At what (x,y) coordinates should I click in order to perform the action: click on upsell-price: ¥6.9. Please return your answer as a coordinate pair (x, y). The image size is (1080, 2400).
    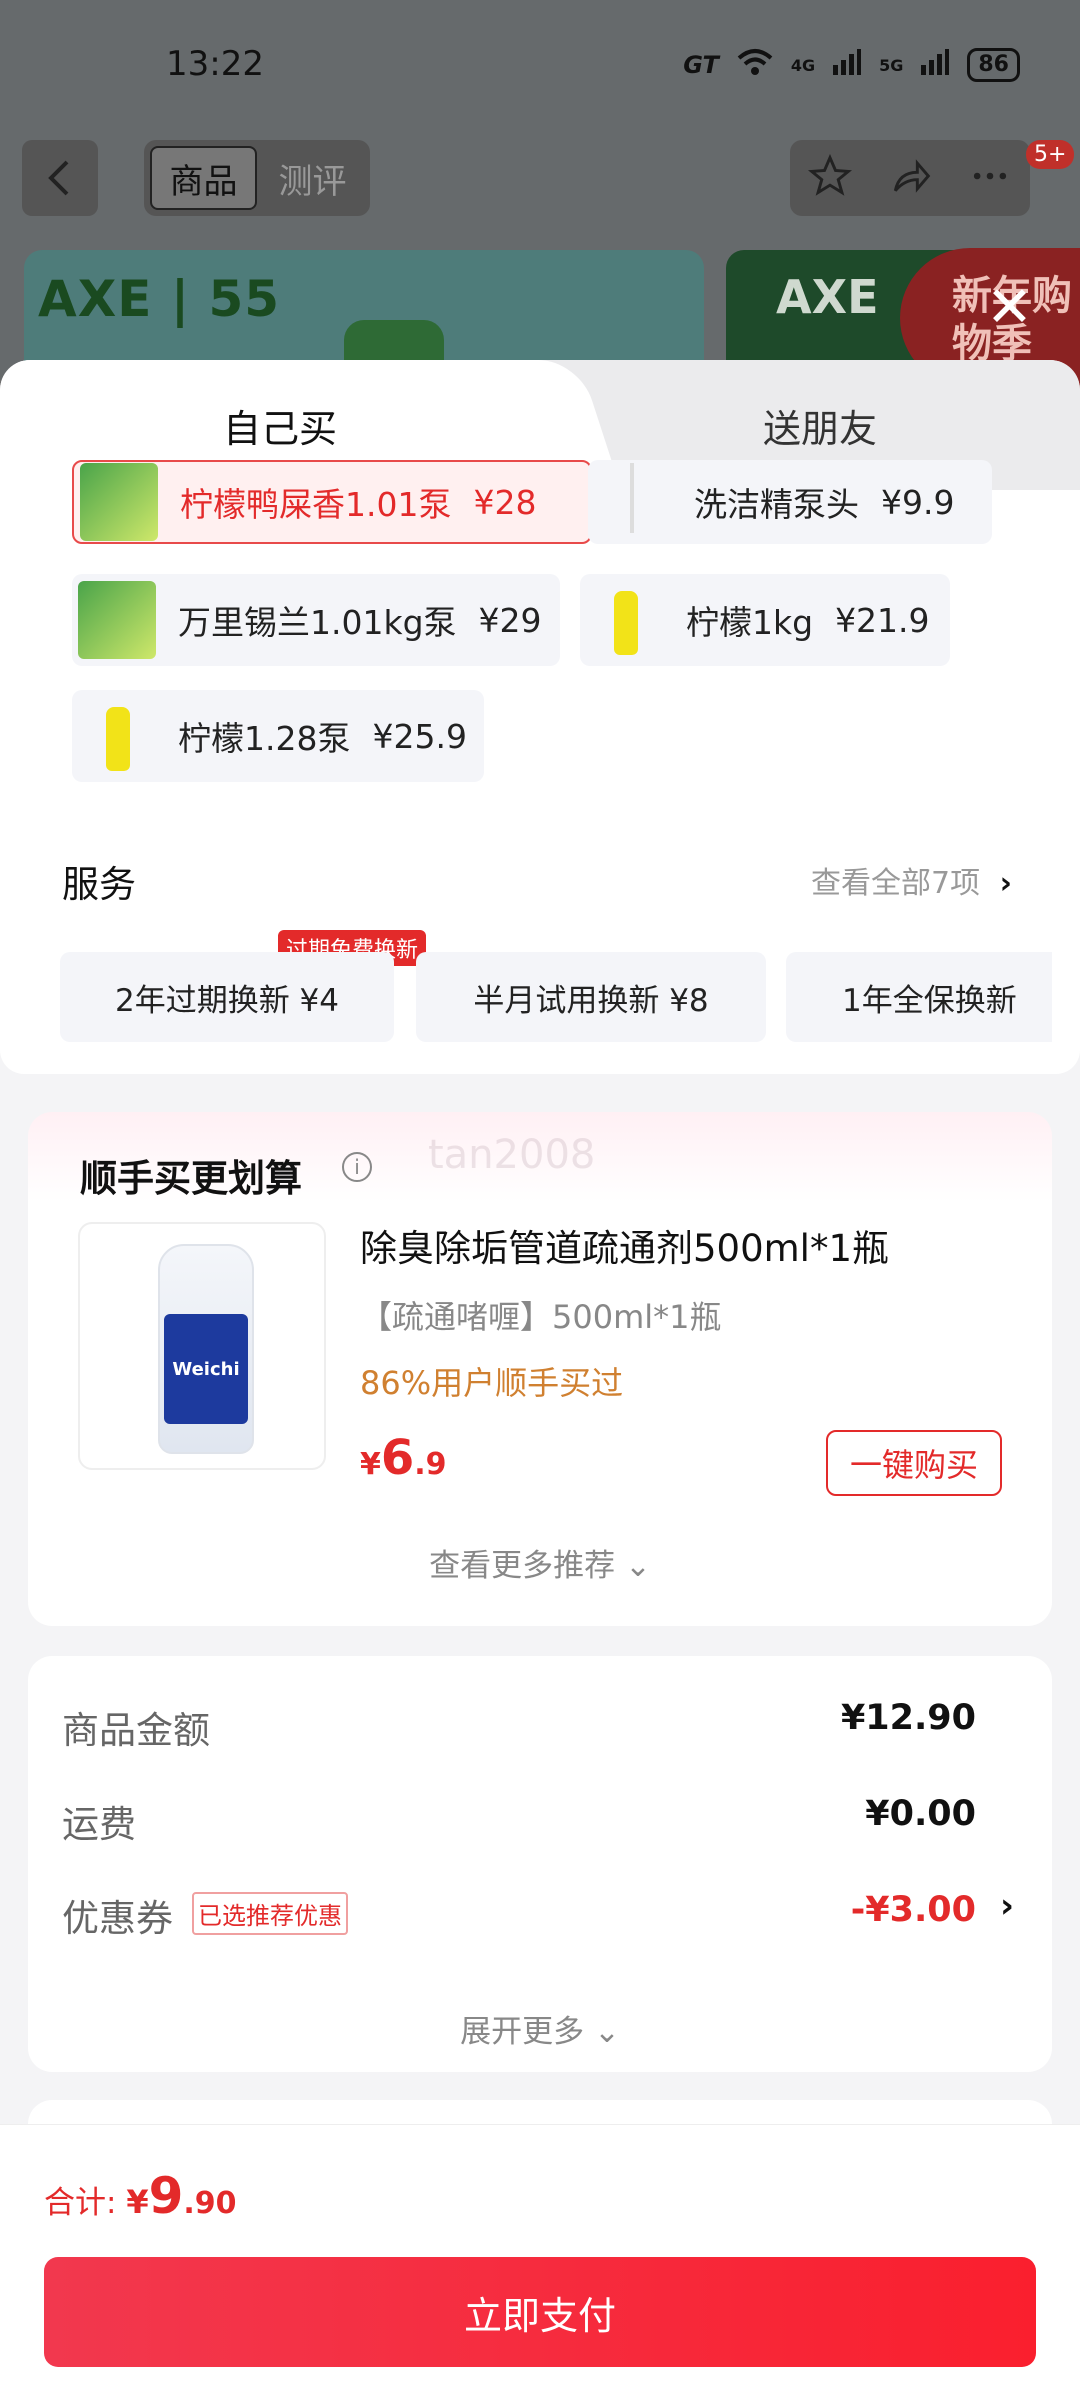
    Looking at the image, I should click on (403, 1458).